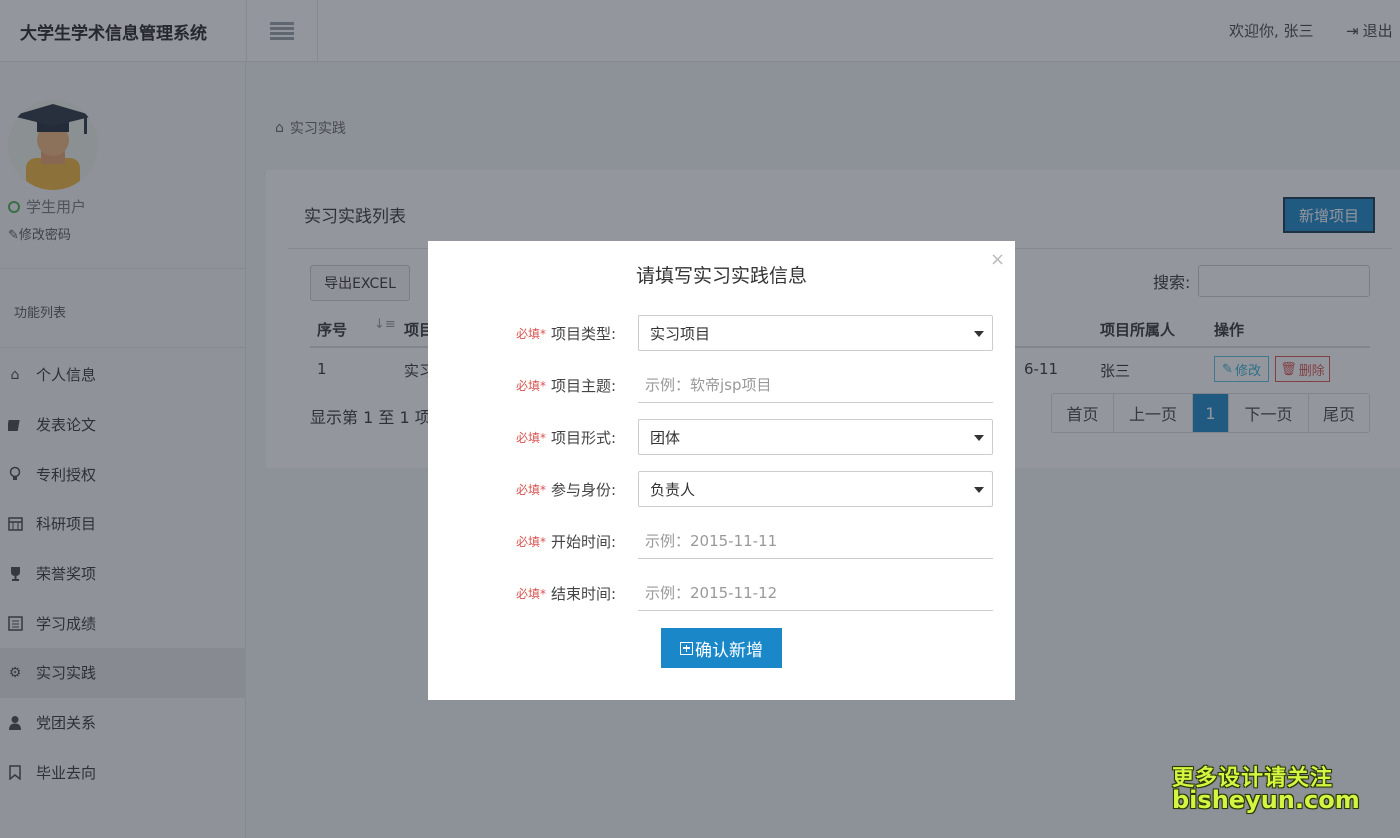 The image size is (1400, 838). I want to click on field-label: 开始时间:, so click(584, 542).